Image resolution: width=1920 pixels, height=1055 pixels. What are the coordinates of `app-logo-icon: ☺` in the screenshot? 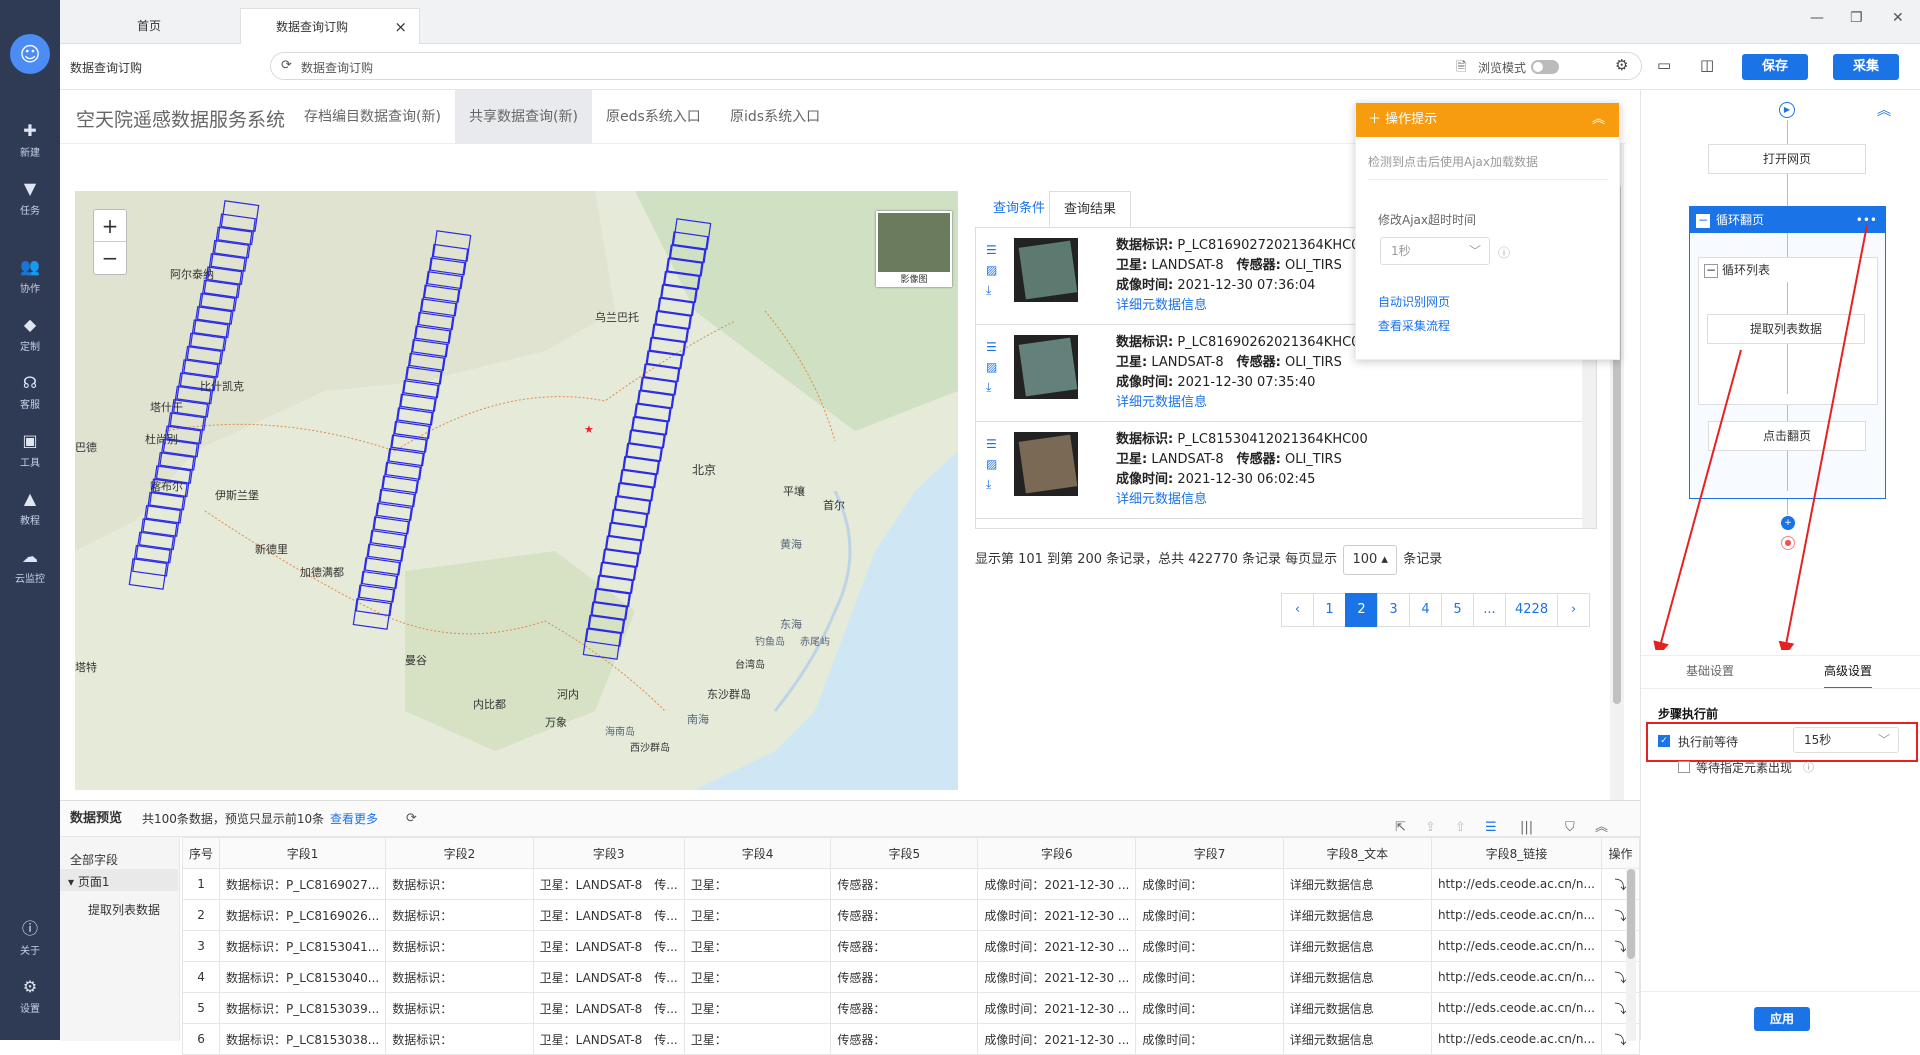 It's located at (30, 54).